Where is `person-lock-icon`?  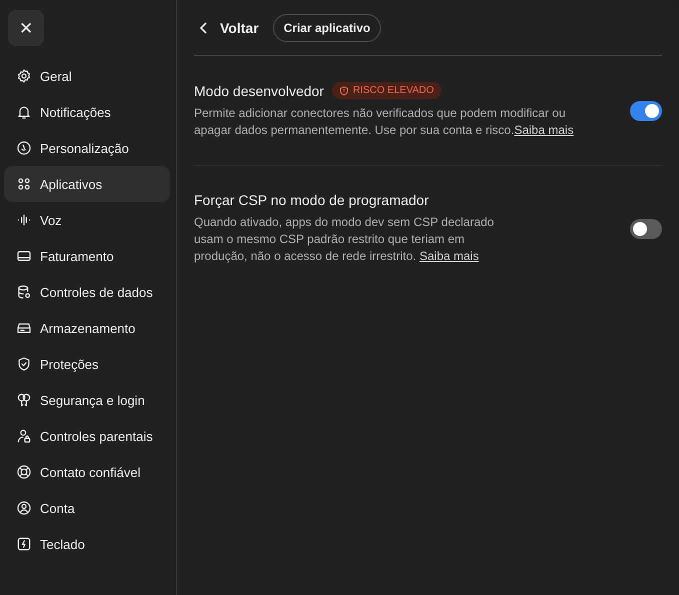 person-lock-icon is located at coordinates (24, 436).